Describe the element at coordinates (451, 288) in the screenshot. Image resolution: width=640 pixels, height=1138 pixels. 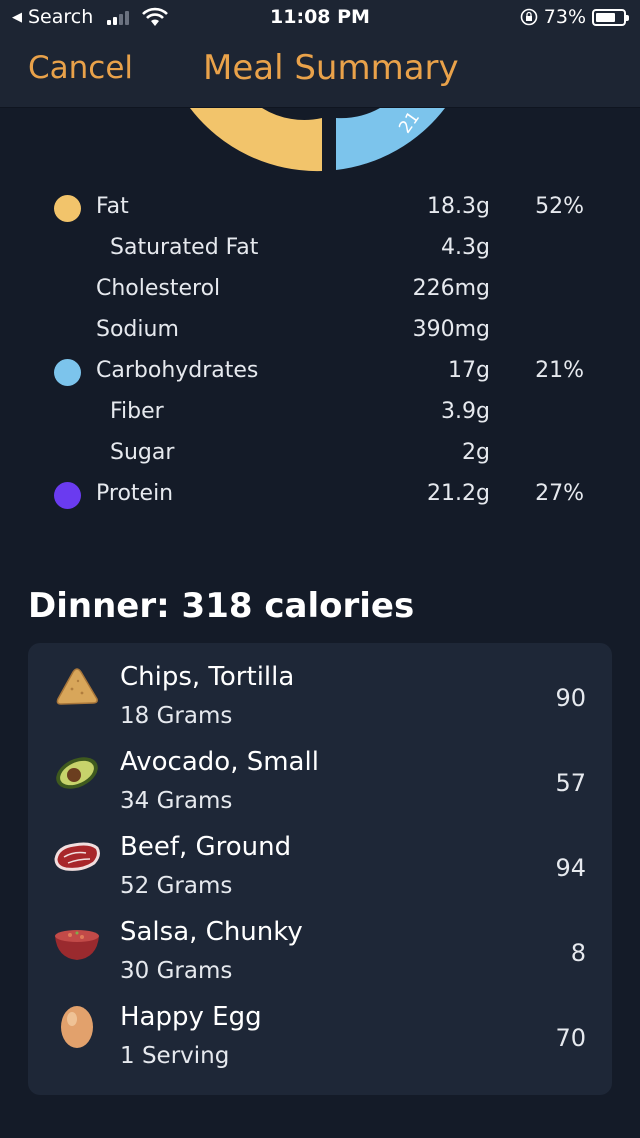
I see `nutrient-amount: 226mg` at that location.